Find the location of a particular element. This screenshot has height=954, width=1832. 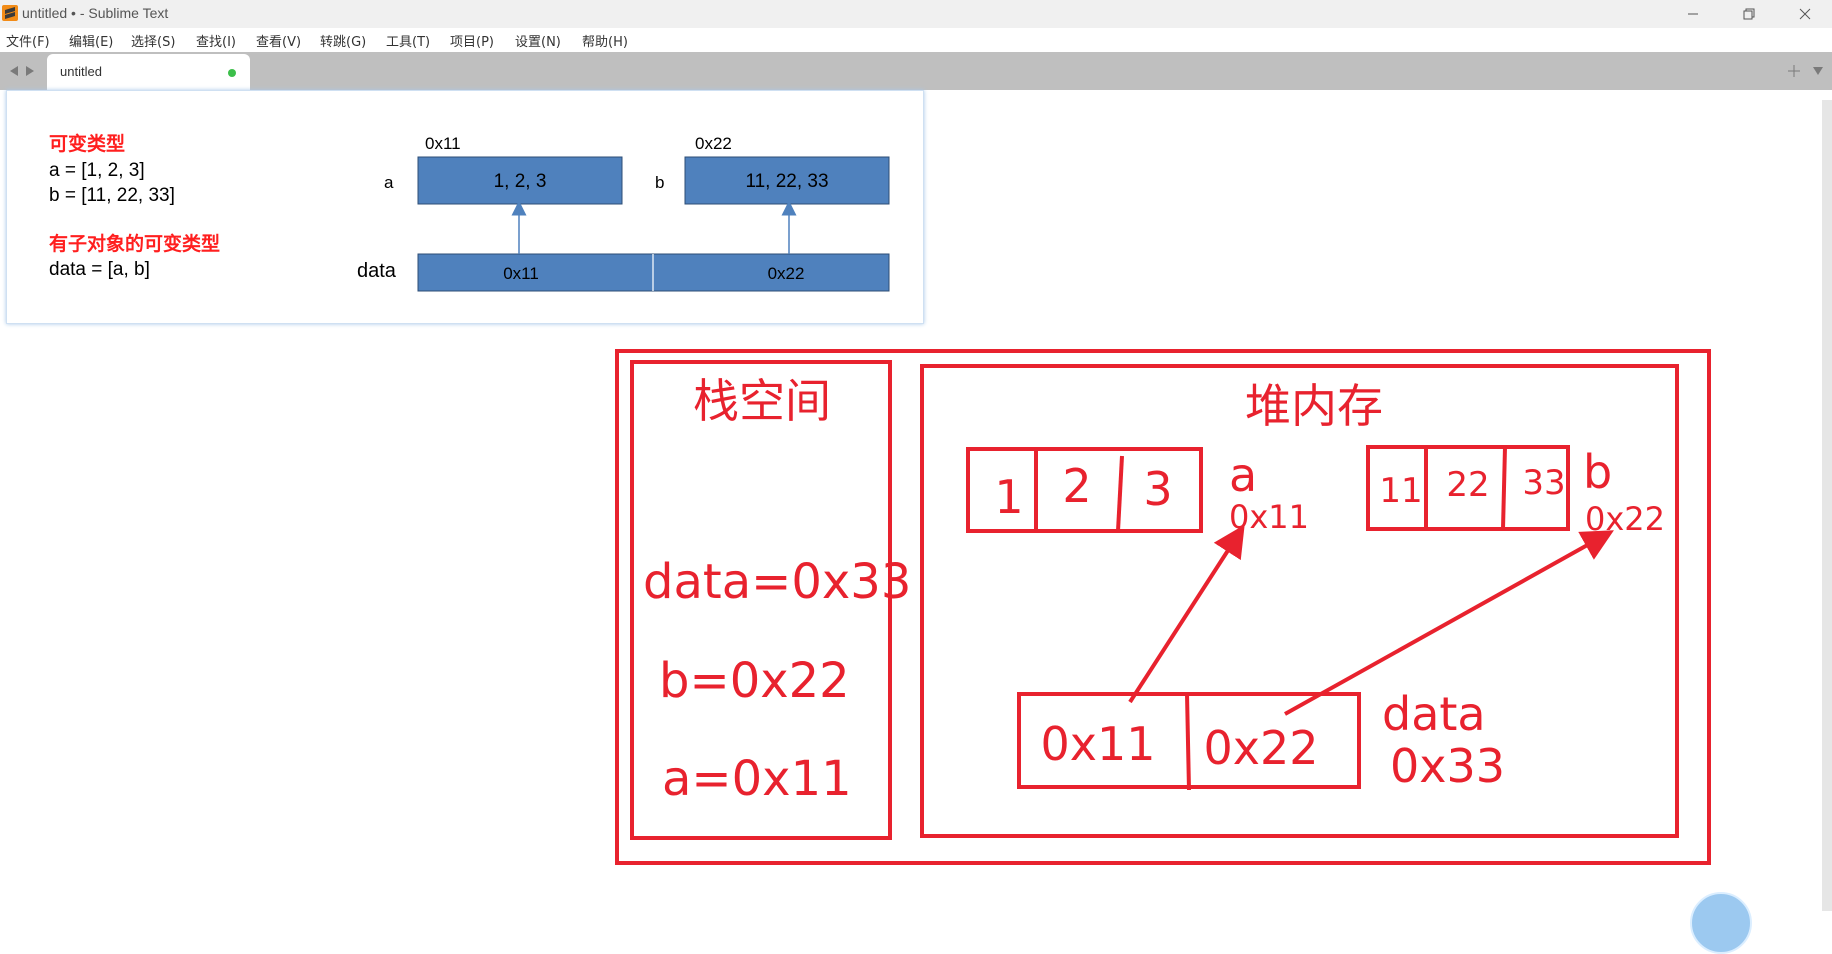

slide-label-b: b is located at coordinates (659, 182).